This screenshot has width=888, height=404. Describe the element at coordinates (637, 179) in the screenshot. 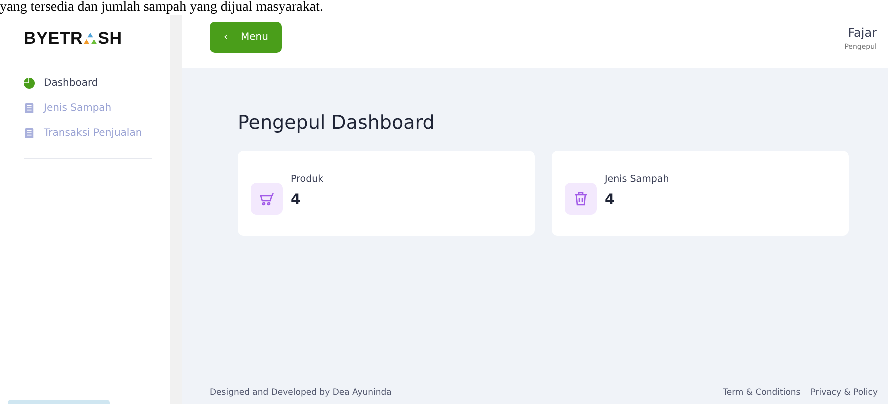

I see `stat-label: Jenis Sampah` at that location.